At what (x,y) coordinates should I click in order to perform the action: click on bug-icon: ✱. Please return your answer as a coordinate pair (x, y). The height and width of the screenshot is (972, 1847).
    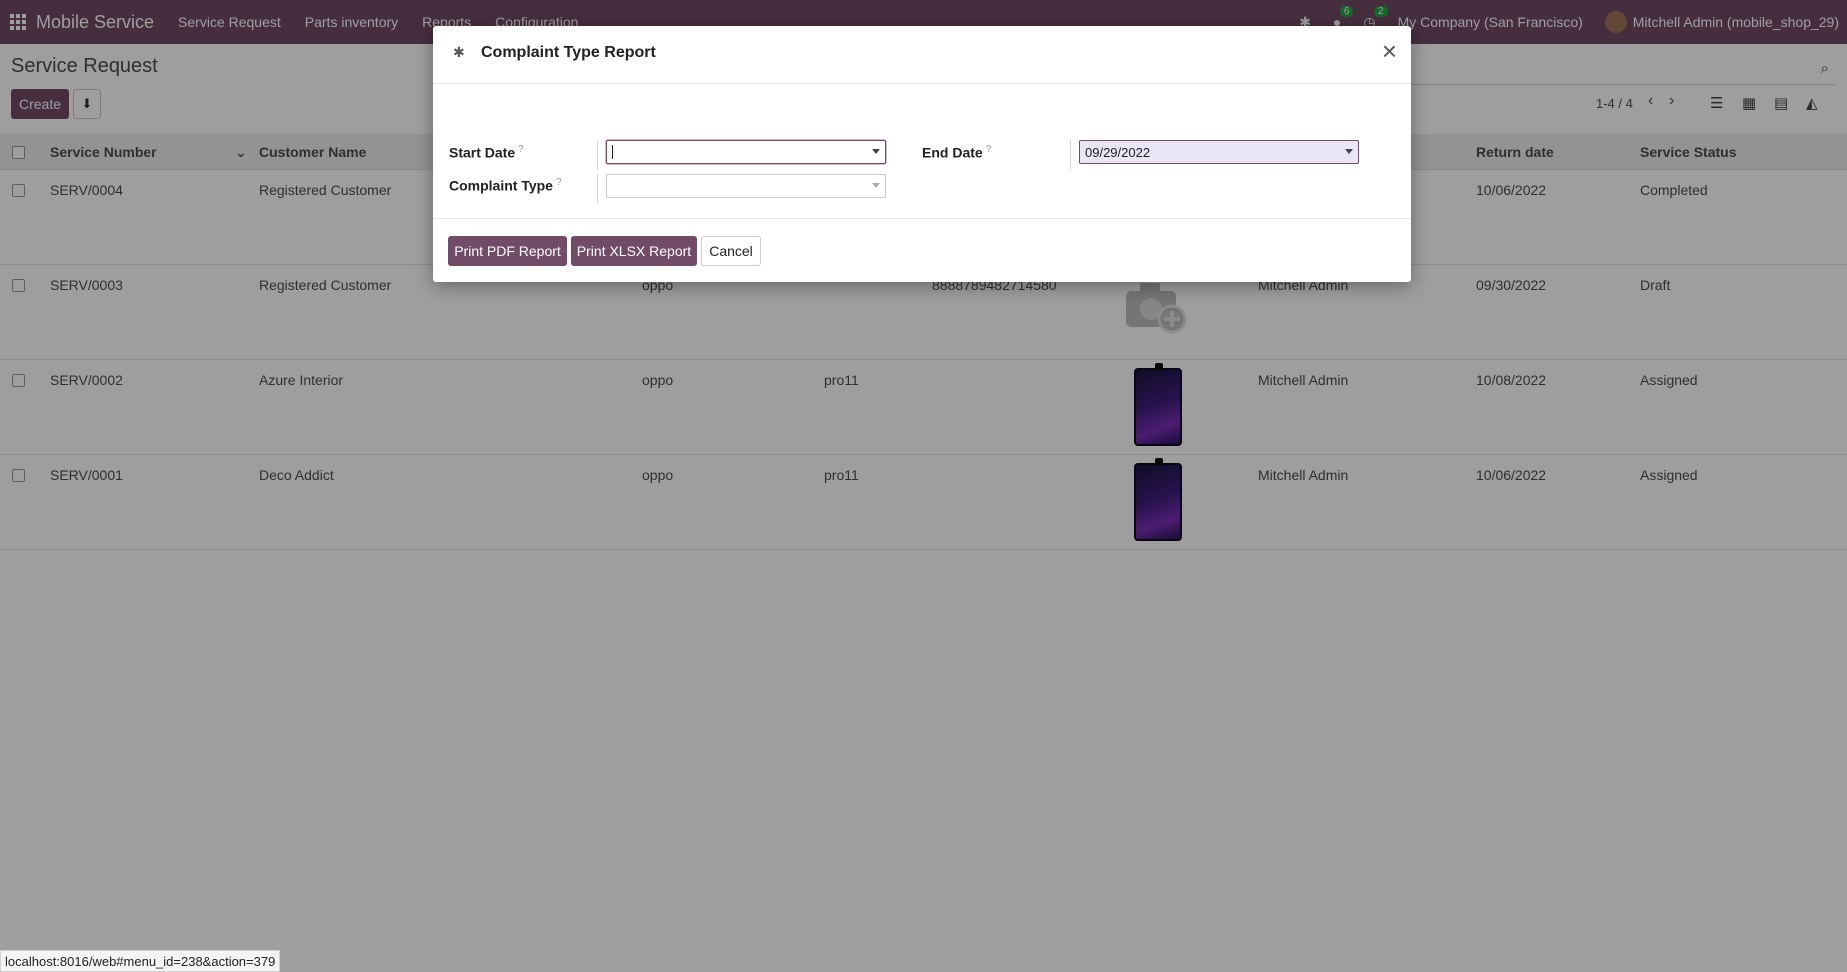
    Looking at the image, I should click on (459, 52).